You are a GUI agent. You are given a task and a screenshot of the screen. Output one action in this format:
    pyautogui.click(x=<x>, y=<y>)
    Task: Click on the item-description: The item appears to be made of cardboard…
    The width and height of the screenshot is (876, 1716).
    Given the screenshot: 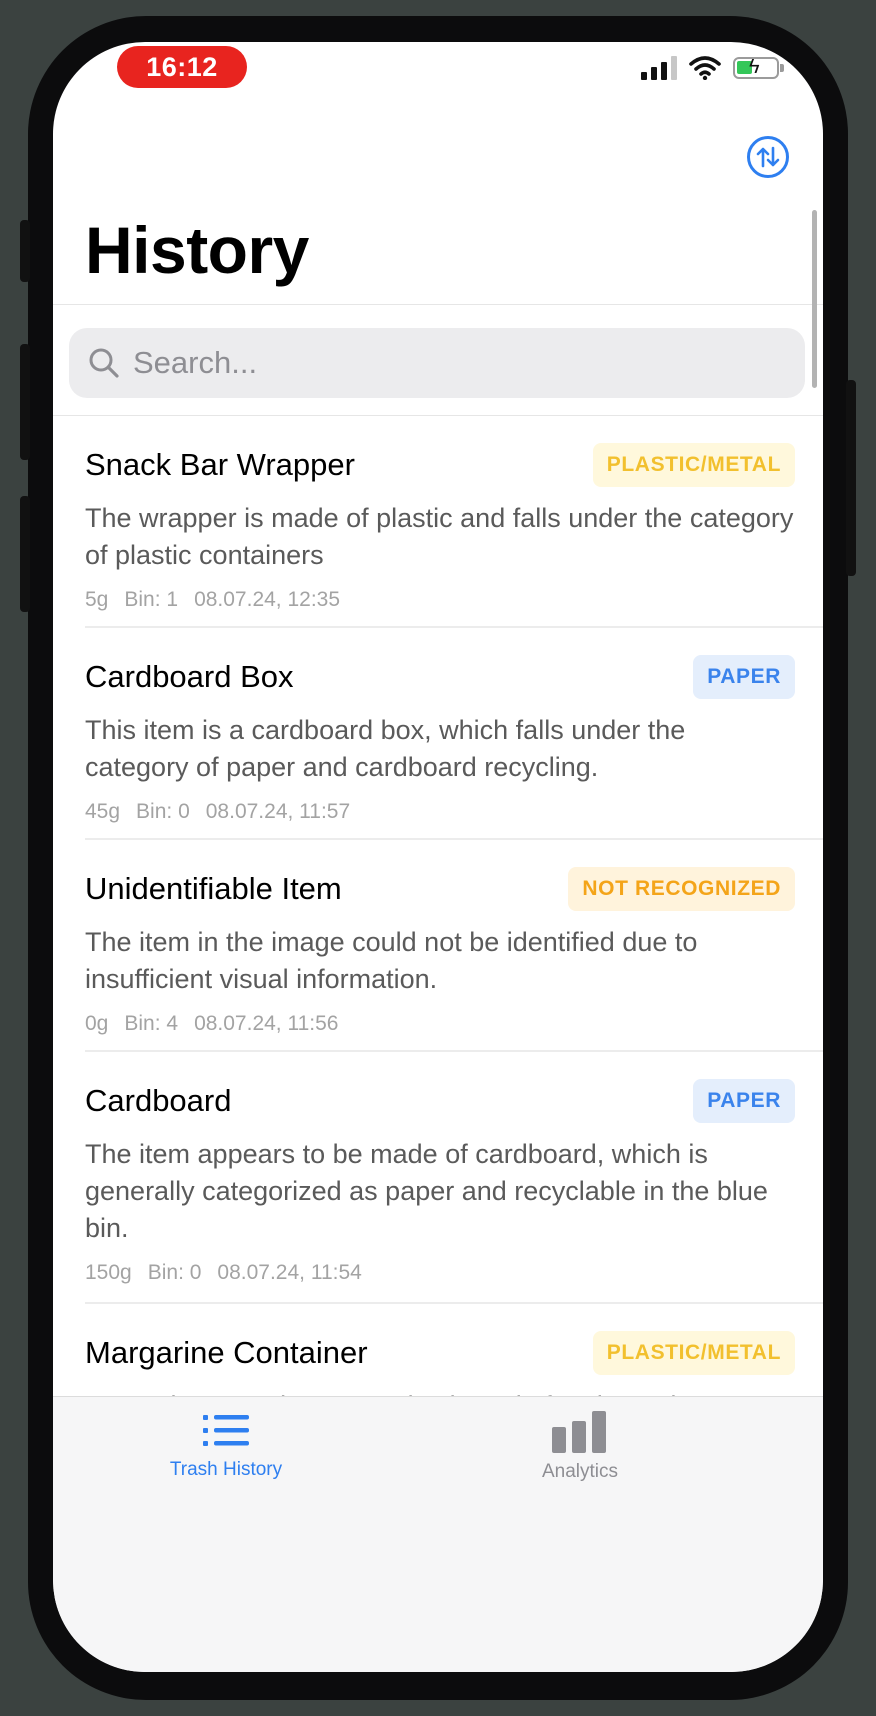 What is the action you would take?
    pyautogui.click(x=426, y=1191)
    